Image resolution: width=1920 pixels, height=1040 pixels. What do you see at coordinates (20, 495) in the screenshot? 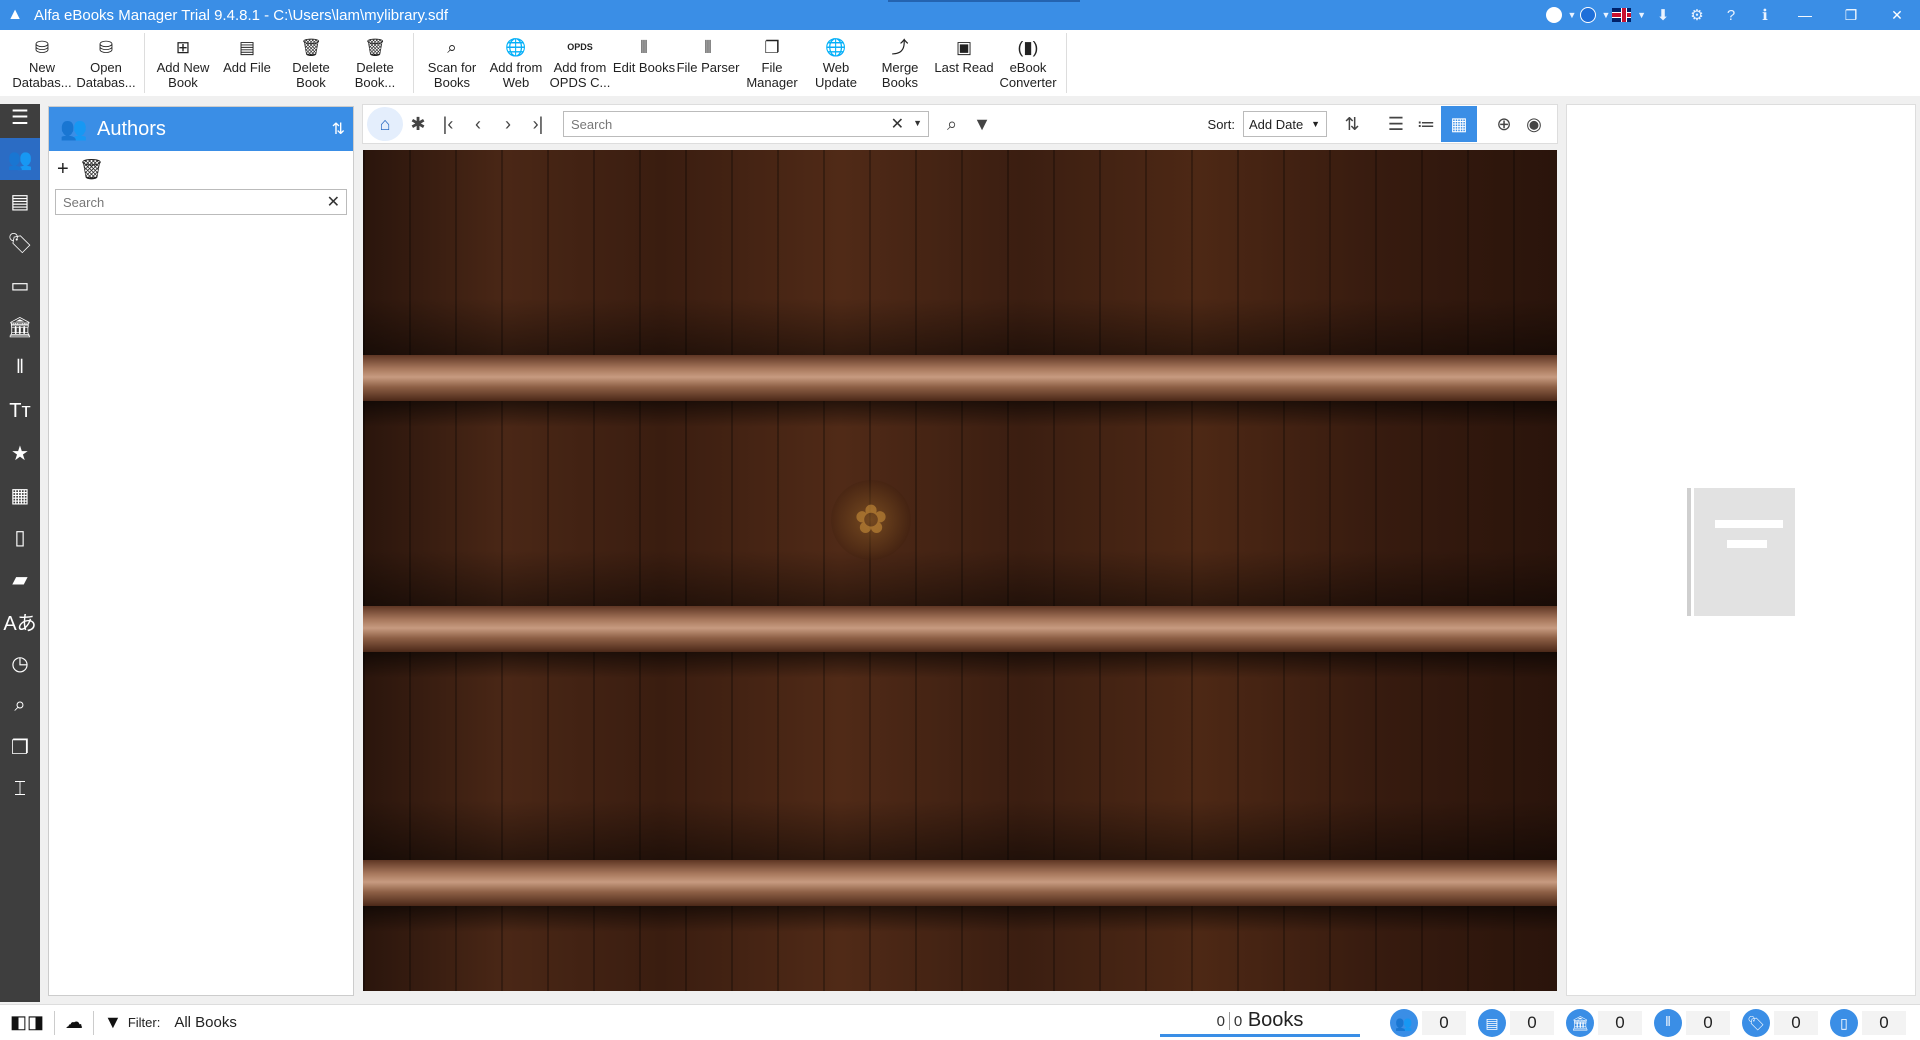
I see `calendar-icon: ▦` at bounding box center [20, 495].